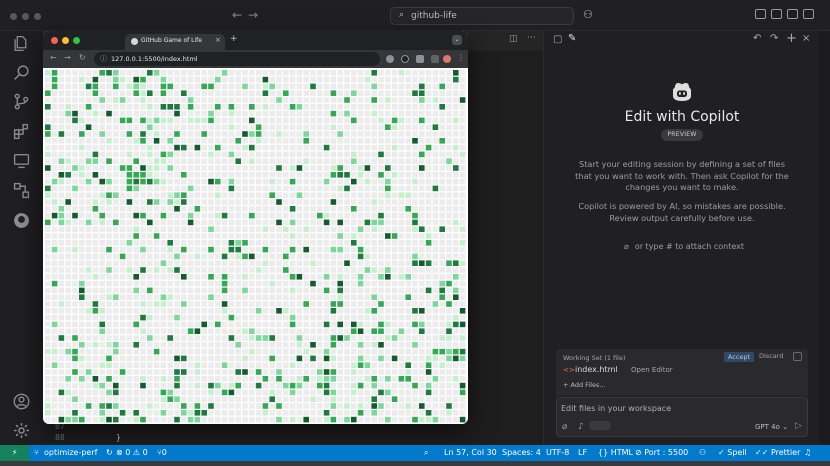  I want to click on source-control-icon, so click(21, 101).